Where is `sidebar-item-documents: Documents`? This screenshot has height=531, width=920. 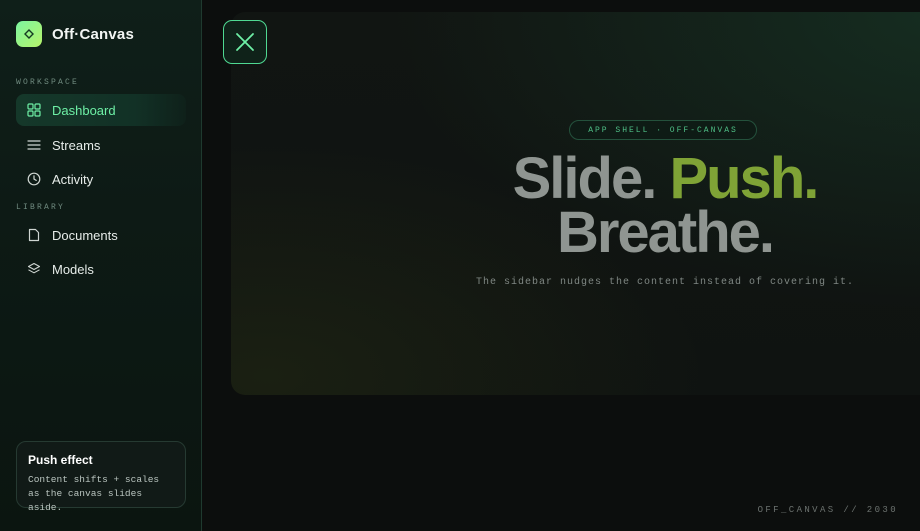 sidebar-item-documents: Documents is located at coordinates (101, 235).